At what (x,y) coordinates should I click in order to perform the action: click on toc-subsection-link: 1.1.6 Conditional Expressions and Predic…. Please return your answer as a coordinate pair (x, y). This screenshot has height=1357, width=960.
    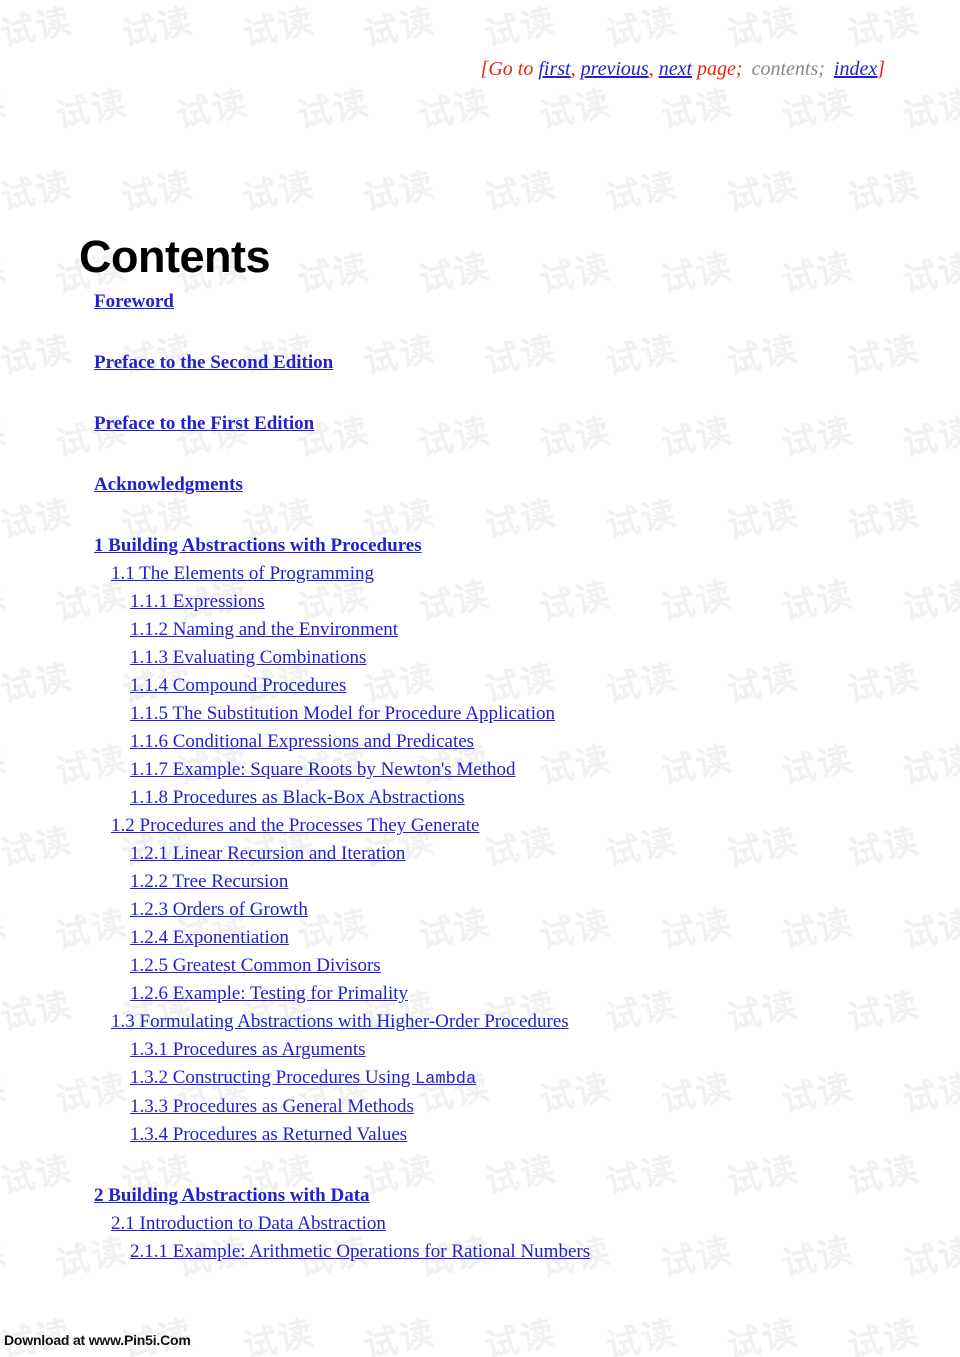
    Looking at the image, I should click on (545, 741).